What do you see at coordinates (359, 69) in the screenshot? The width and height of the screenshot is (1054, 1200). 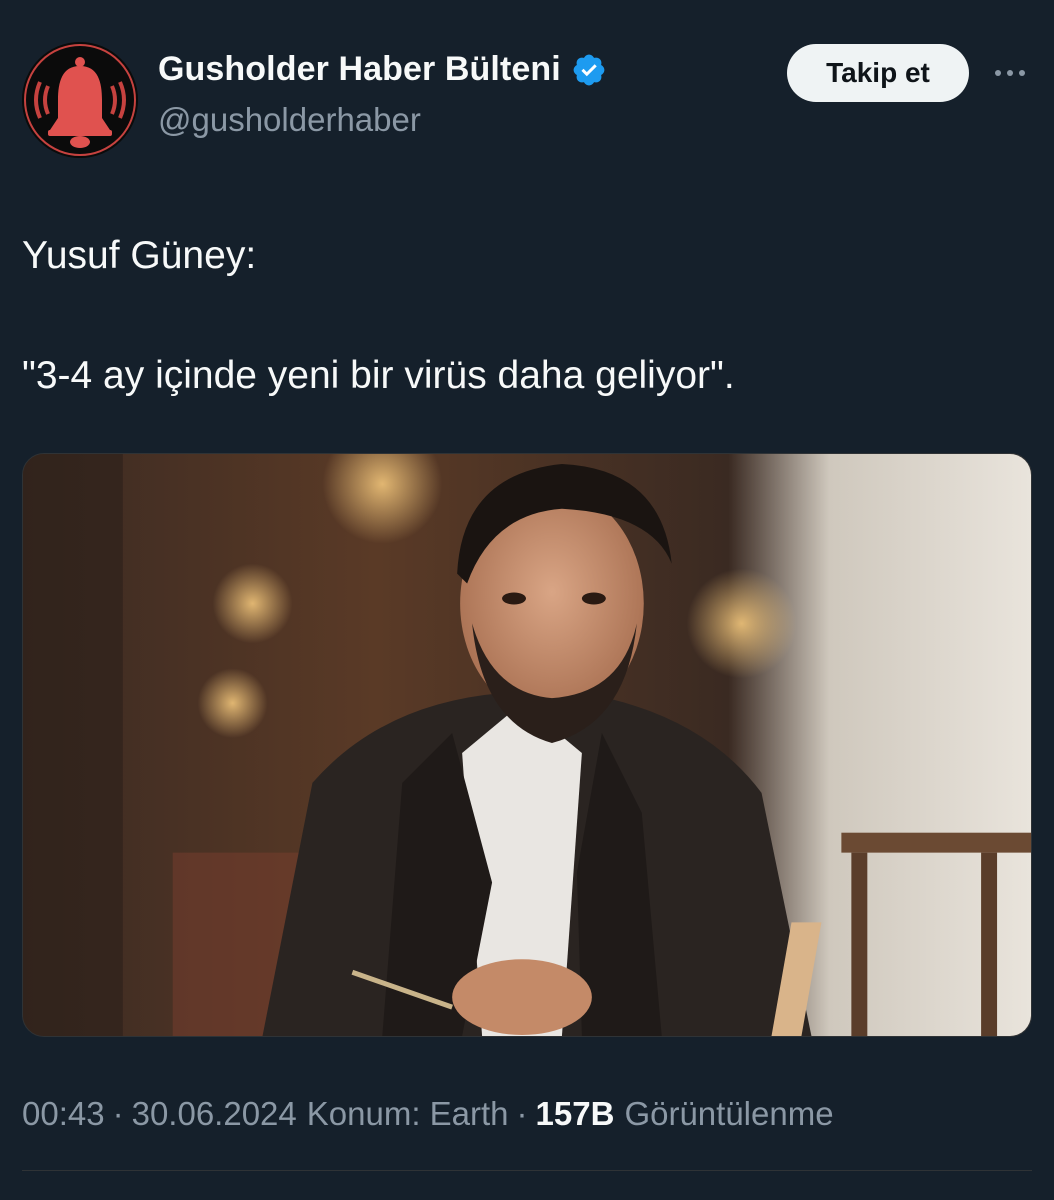 I see `author-display-name: Gusholder Haber Bülteni` at bounding box center [359, 69].